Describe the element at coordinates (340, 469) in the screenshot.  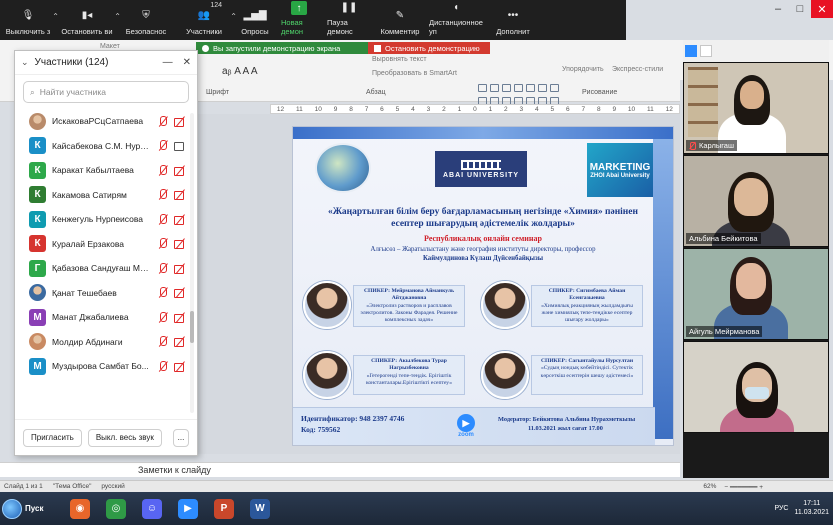
I see `slide-notes: Заметки к слайду` at that location.